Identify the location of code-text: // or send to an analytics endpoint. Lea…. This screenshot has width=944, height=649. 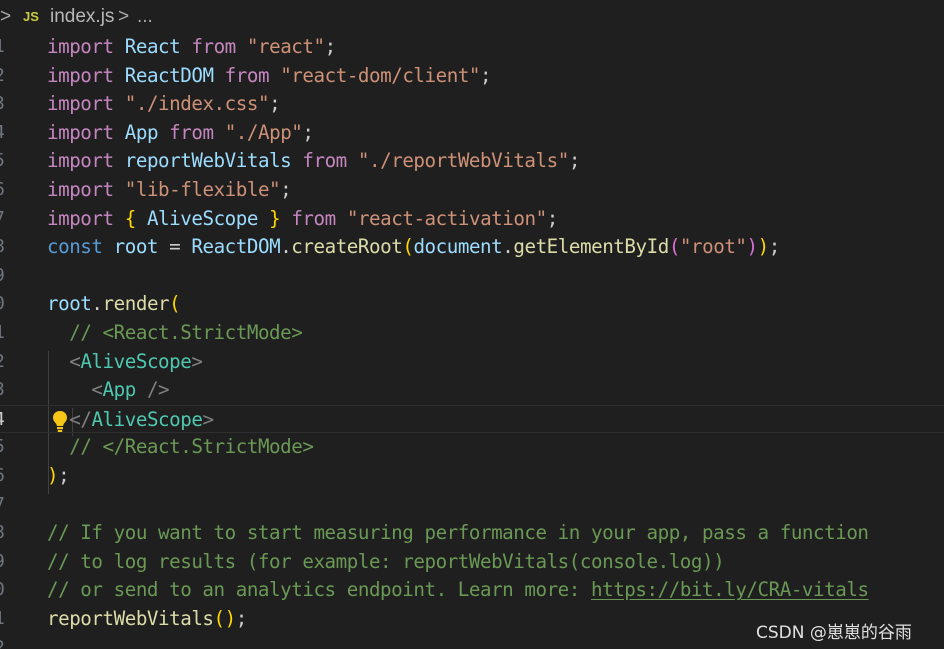
(458, 589).